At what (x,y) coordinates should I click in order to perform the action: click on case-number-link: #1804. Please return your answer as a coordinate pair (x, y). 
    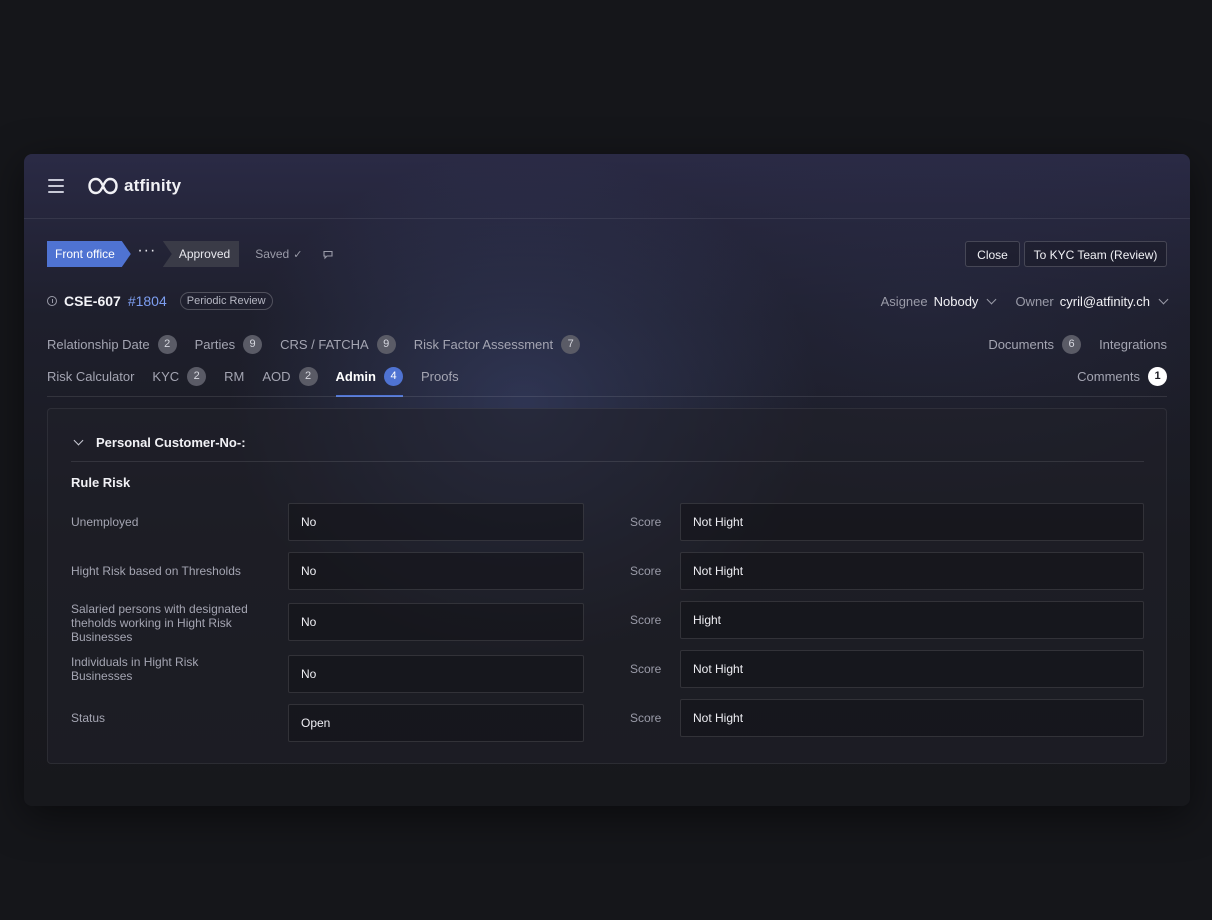
    Looking at the image, I should click on (147, 301).